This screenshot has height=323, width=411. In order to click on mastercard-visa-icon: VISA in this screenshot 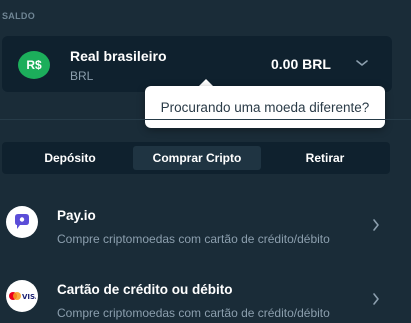, I will do `click(22, 296)`.